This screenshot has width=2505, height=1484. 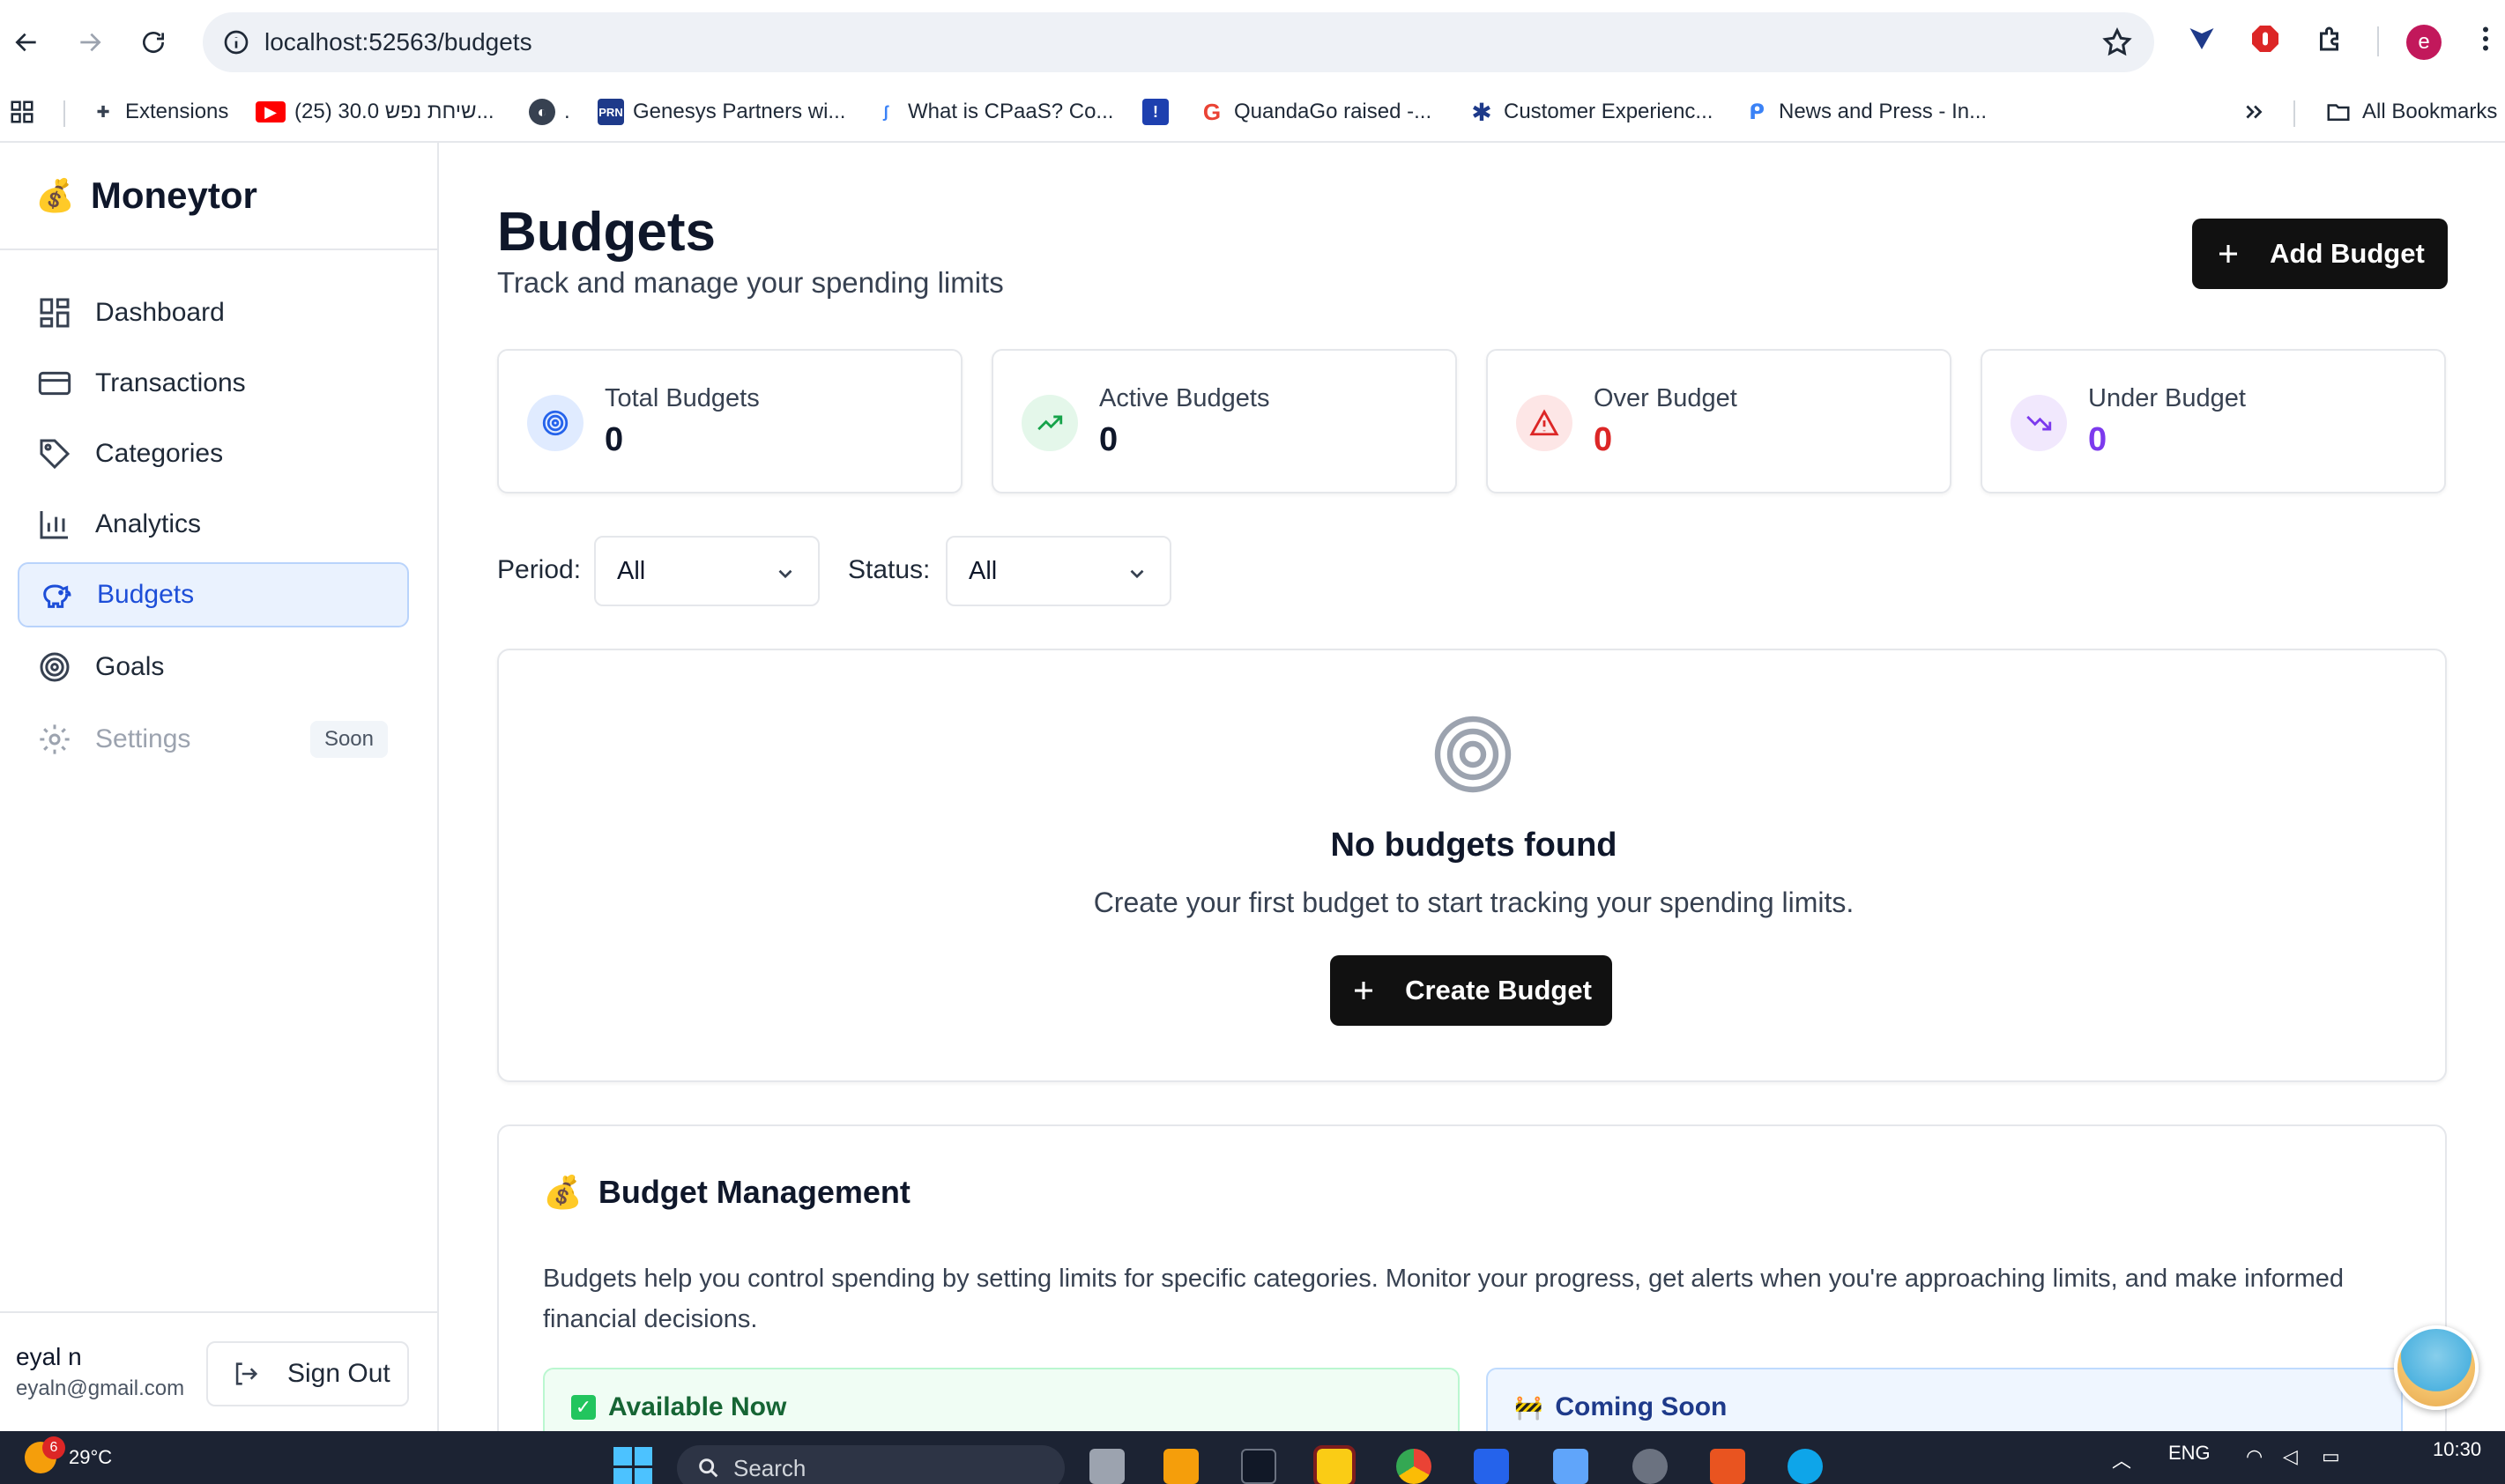 I want to click on file-explorer-icon, so click(x=1181, y=1466).